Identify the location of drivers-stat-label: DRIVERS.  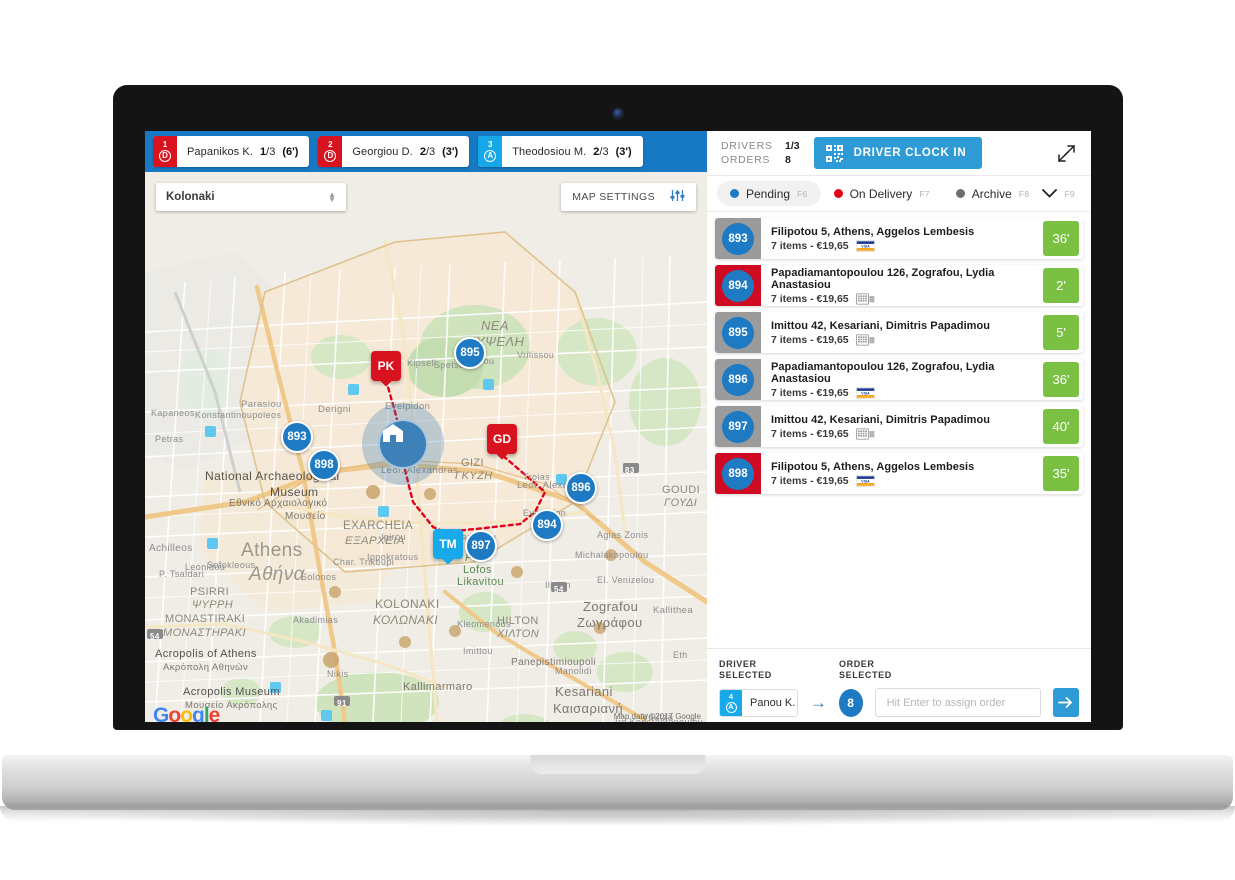
(747, 146).